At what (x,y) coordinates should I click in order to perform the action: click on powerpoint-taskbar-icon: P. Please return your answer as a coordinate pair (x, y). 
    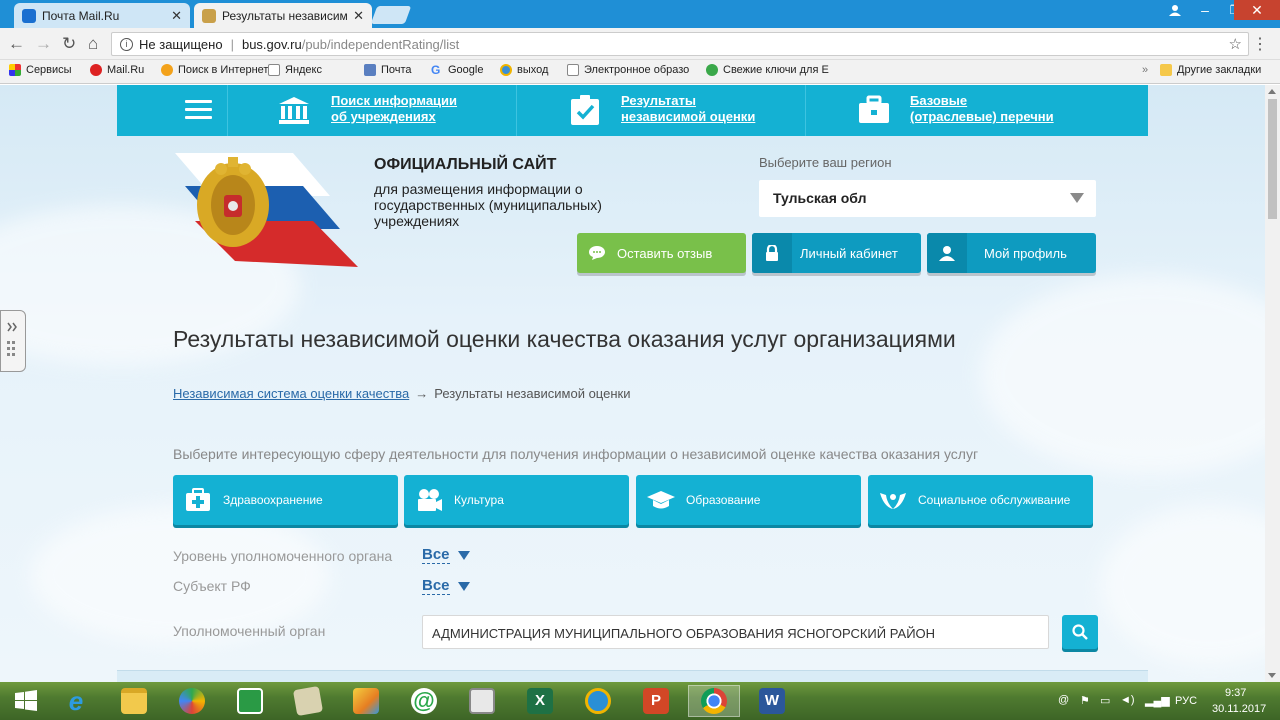
    Looking at the image, I should click on (656, 701).